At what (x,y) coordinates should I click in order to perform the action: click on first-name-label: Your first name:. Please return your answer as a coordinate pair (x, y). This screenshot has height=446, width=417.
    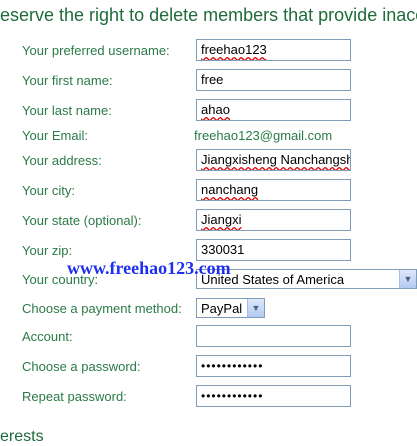
    Looking at the image, I should click on (67, 80).